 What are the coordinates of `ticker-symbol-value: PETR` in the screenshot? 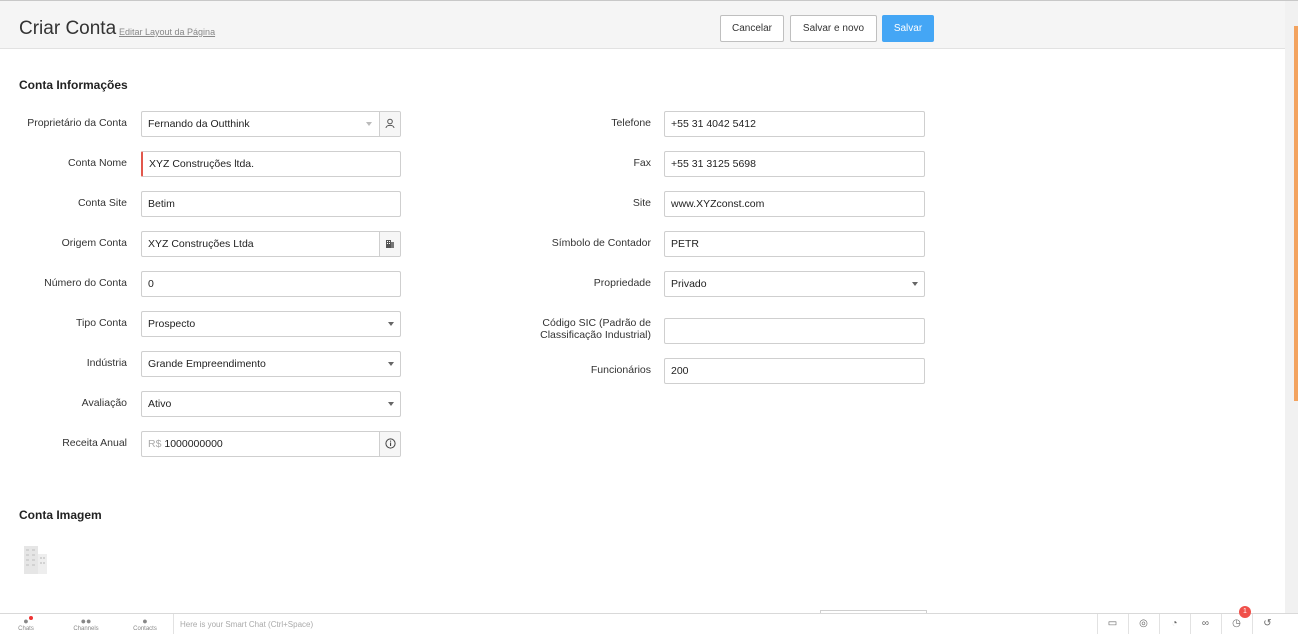 It's located at (685, 244).